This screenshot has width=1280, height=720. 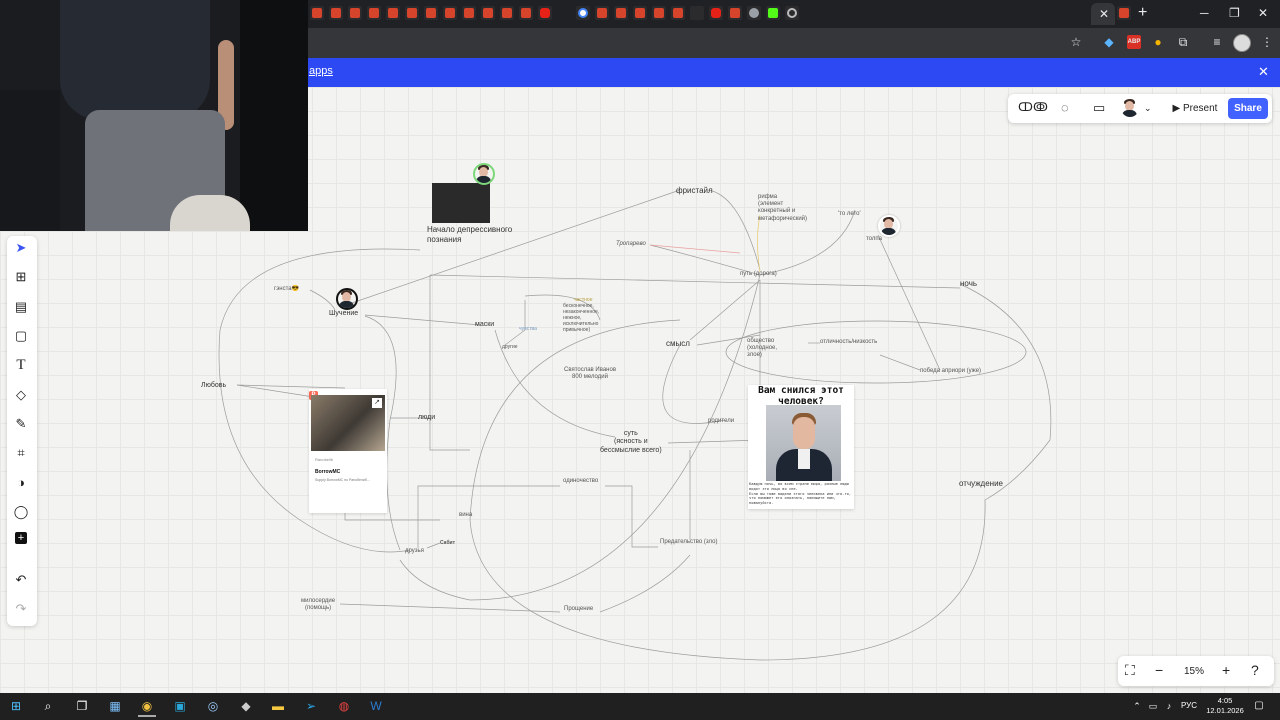 What do you see at coordinates (286, 289) in the screenshot?
I see `node-gangsta: гэнста😎` at bounding box center [286, 289].